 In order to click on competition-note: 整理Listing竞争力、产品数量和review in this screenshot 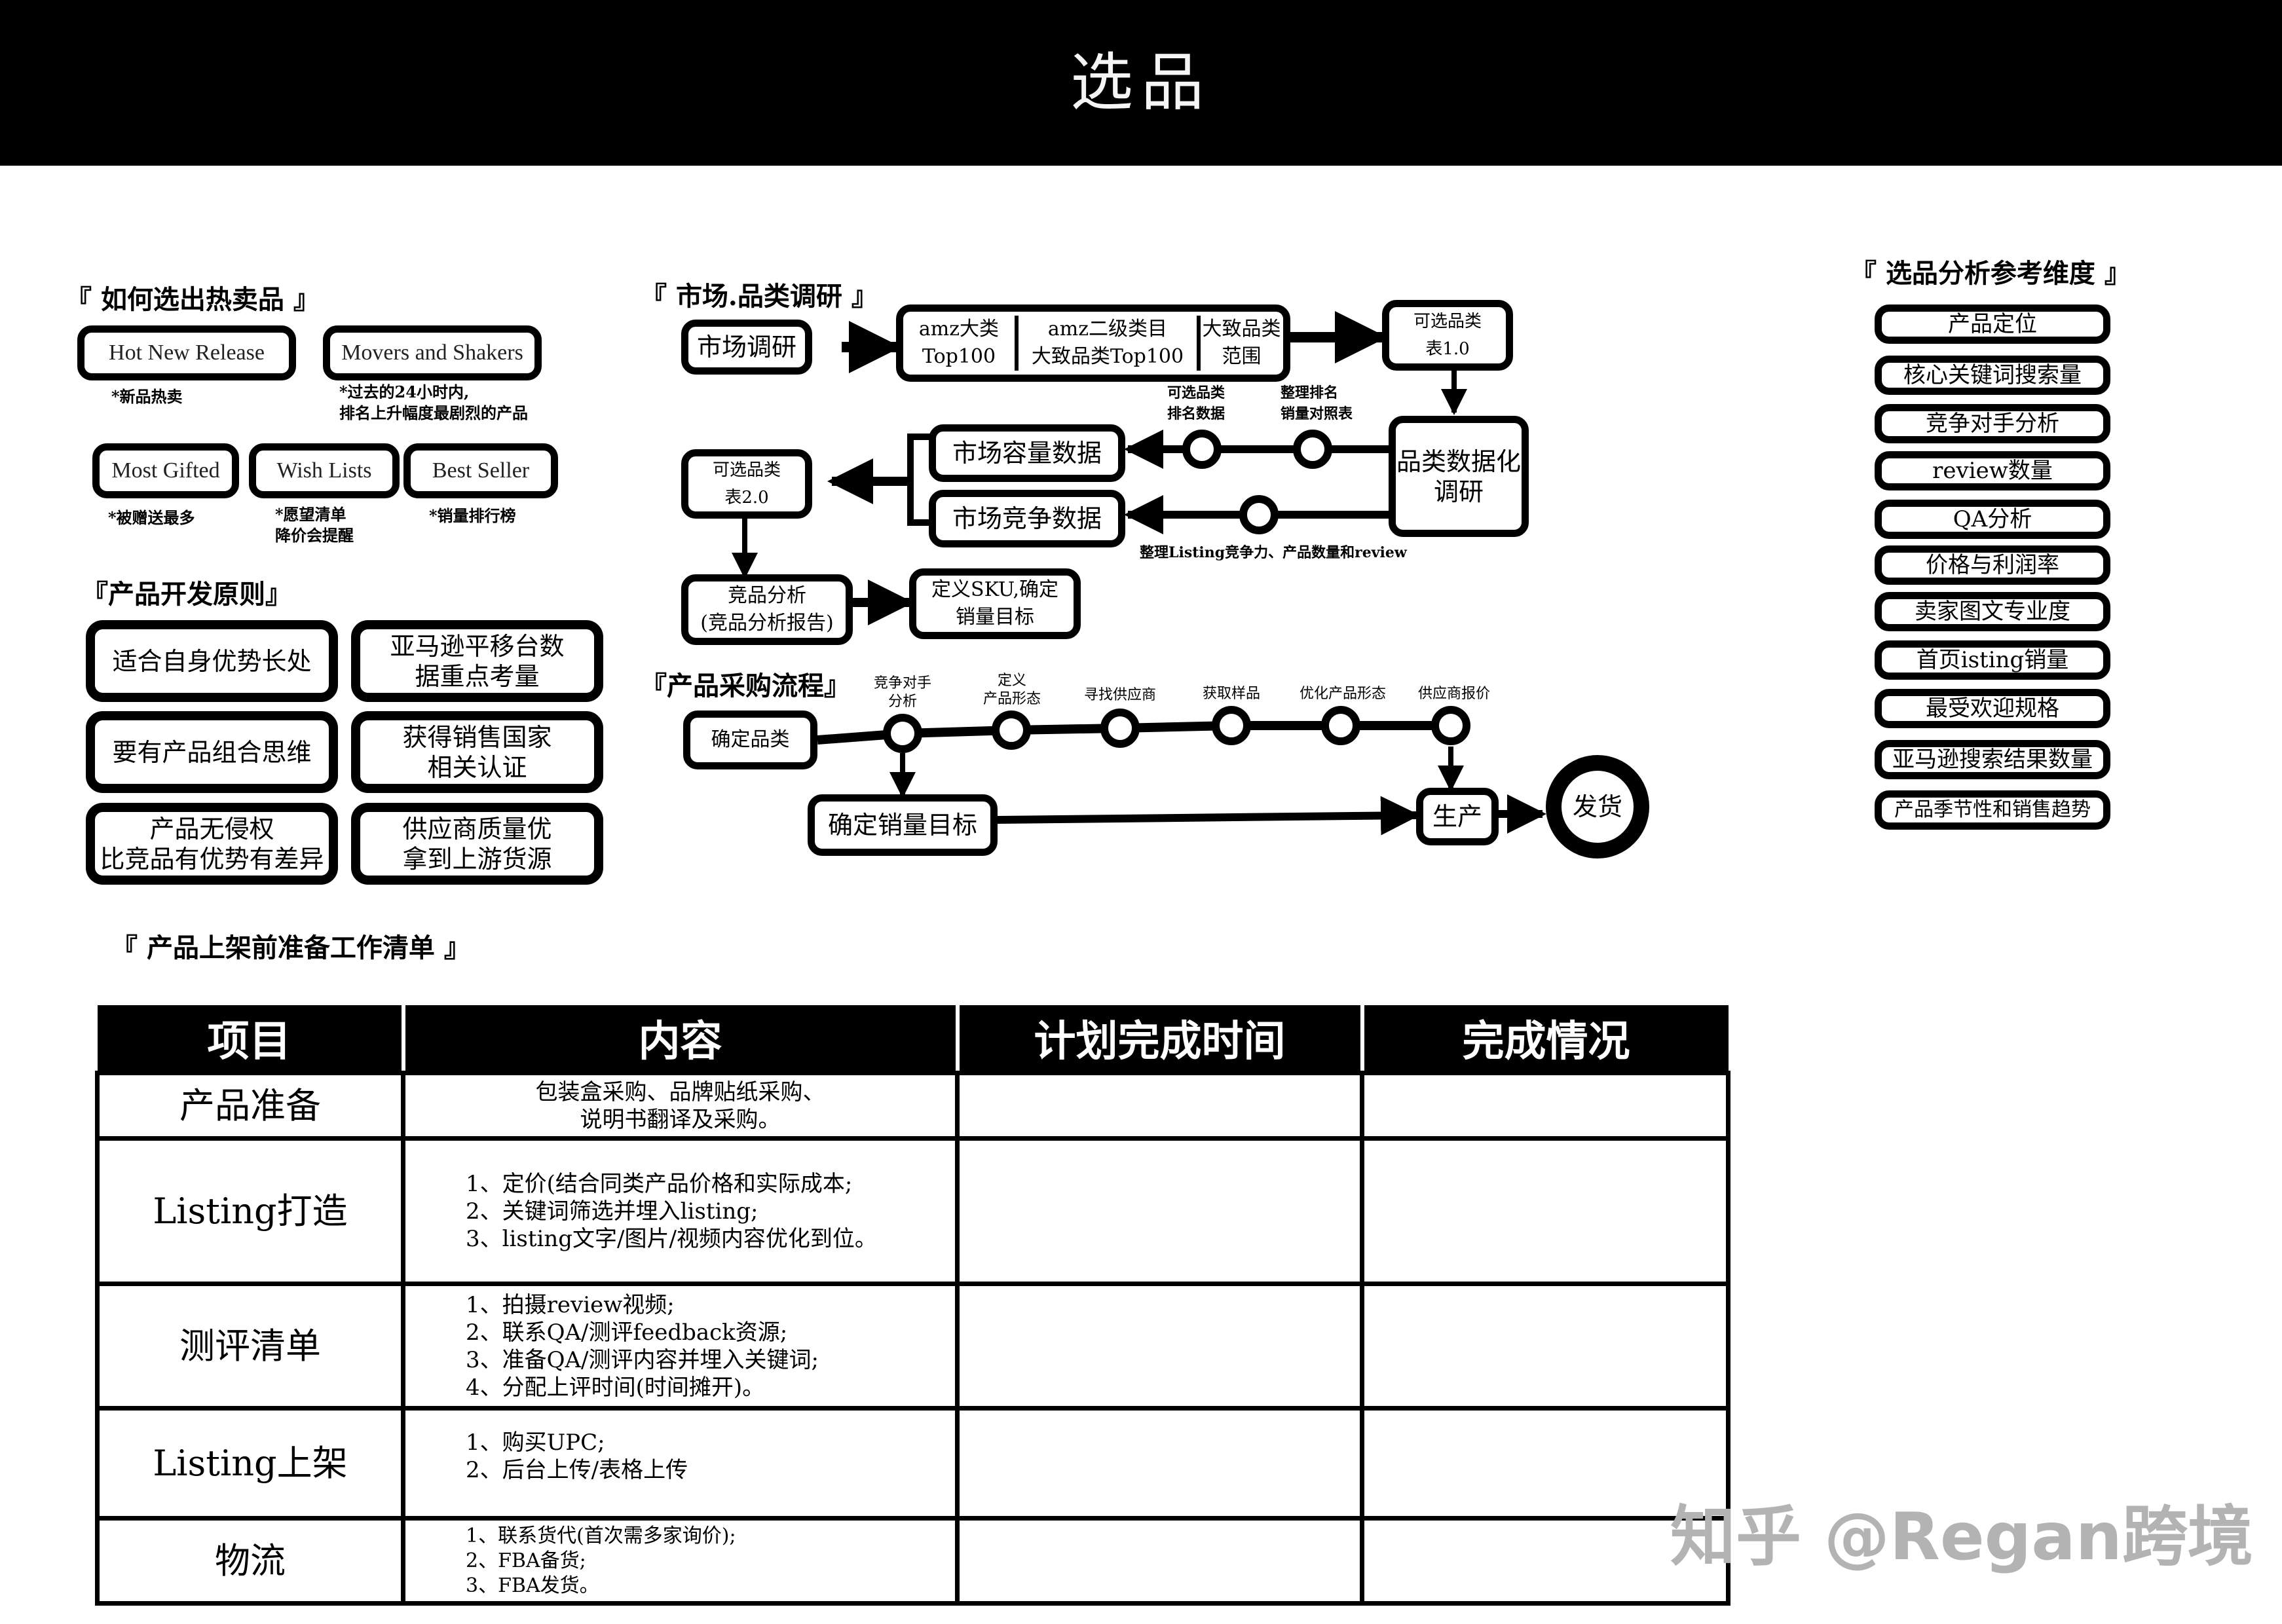, I will do `click(1273, 552)`.